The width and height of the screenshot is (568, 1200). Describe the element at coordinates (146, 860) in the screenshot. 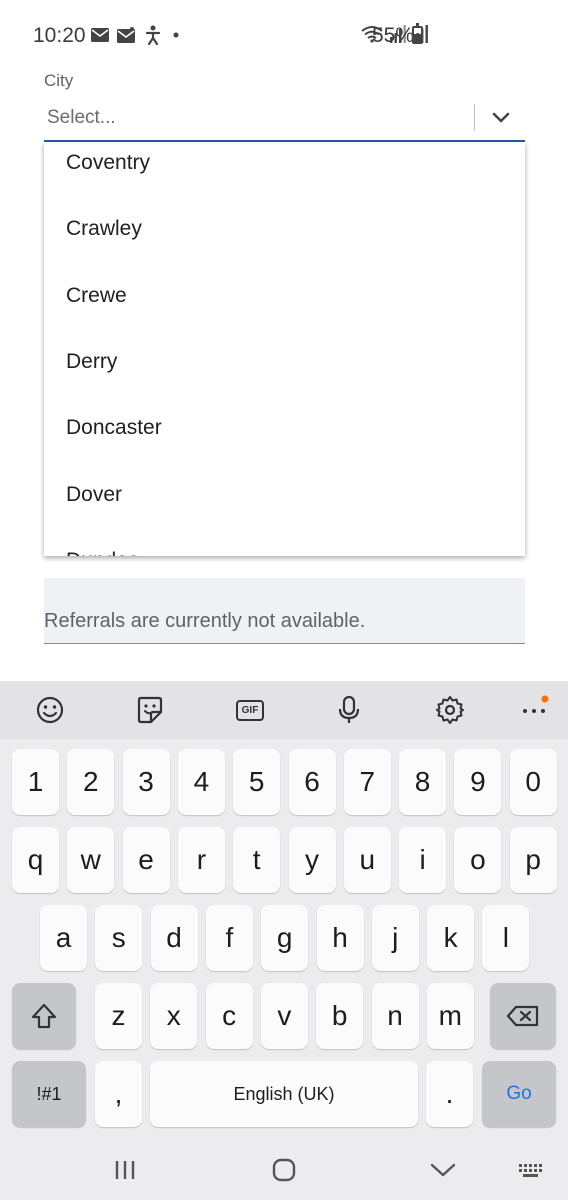

I see `key-e: e` at that location.